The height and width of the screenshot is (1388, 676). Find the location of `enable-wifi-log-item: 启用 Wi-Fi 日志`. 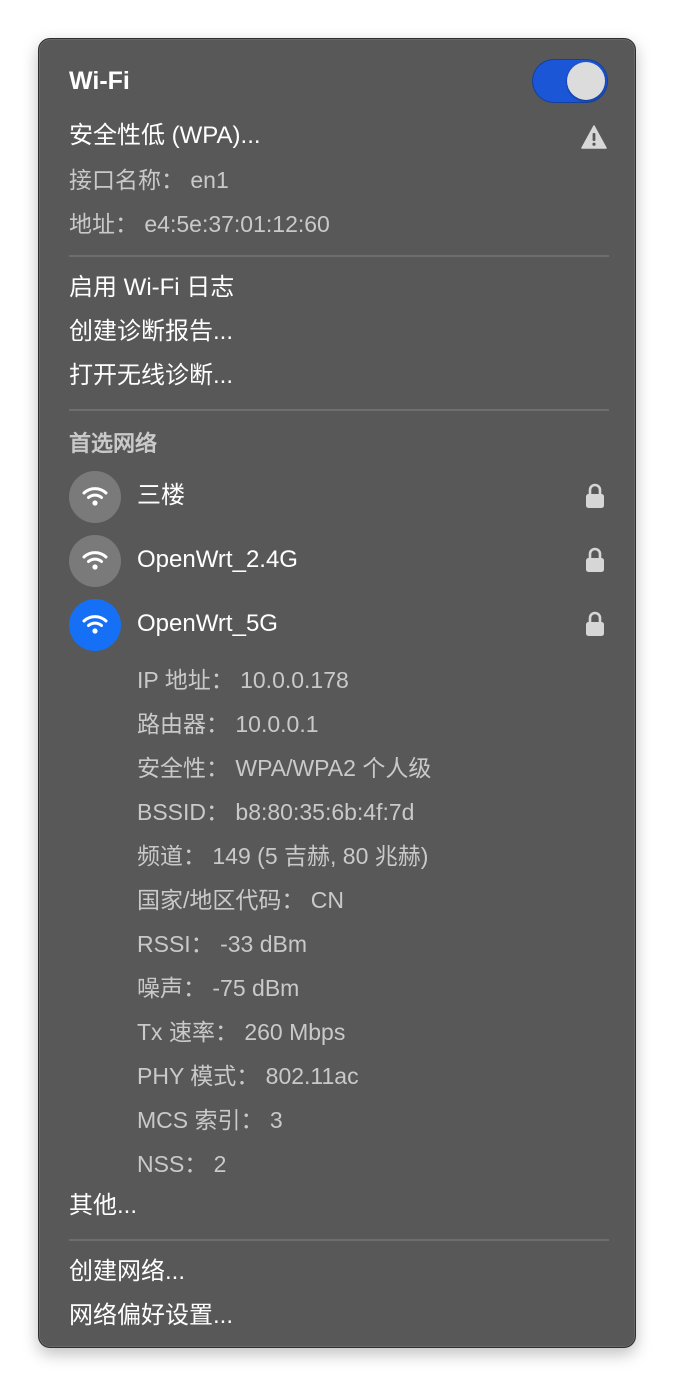

enable-wifi-log-item: 启用 Wi-Fi 日志 is located at coordinates (151, 288).